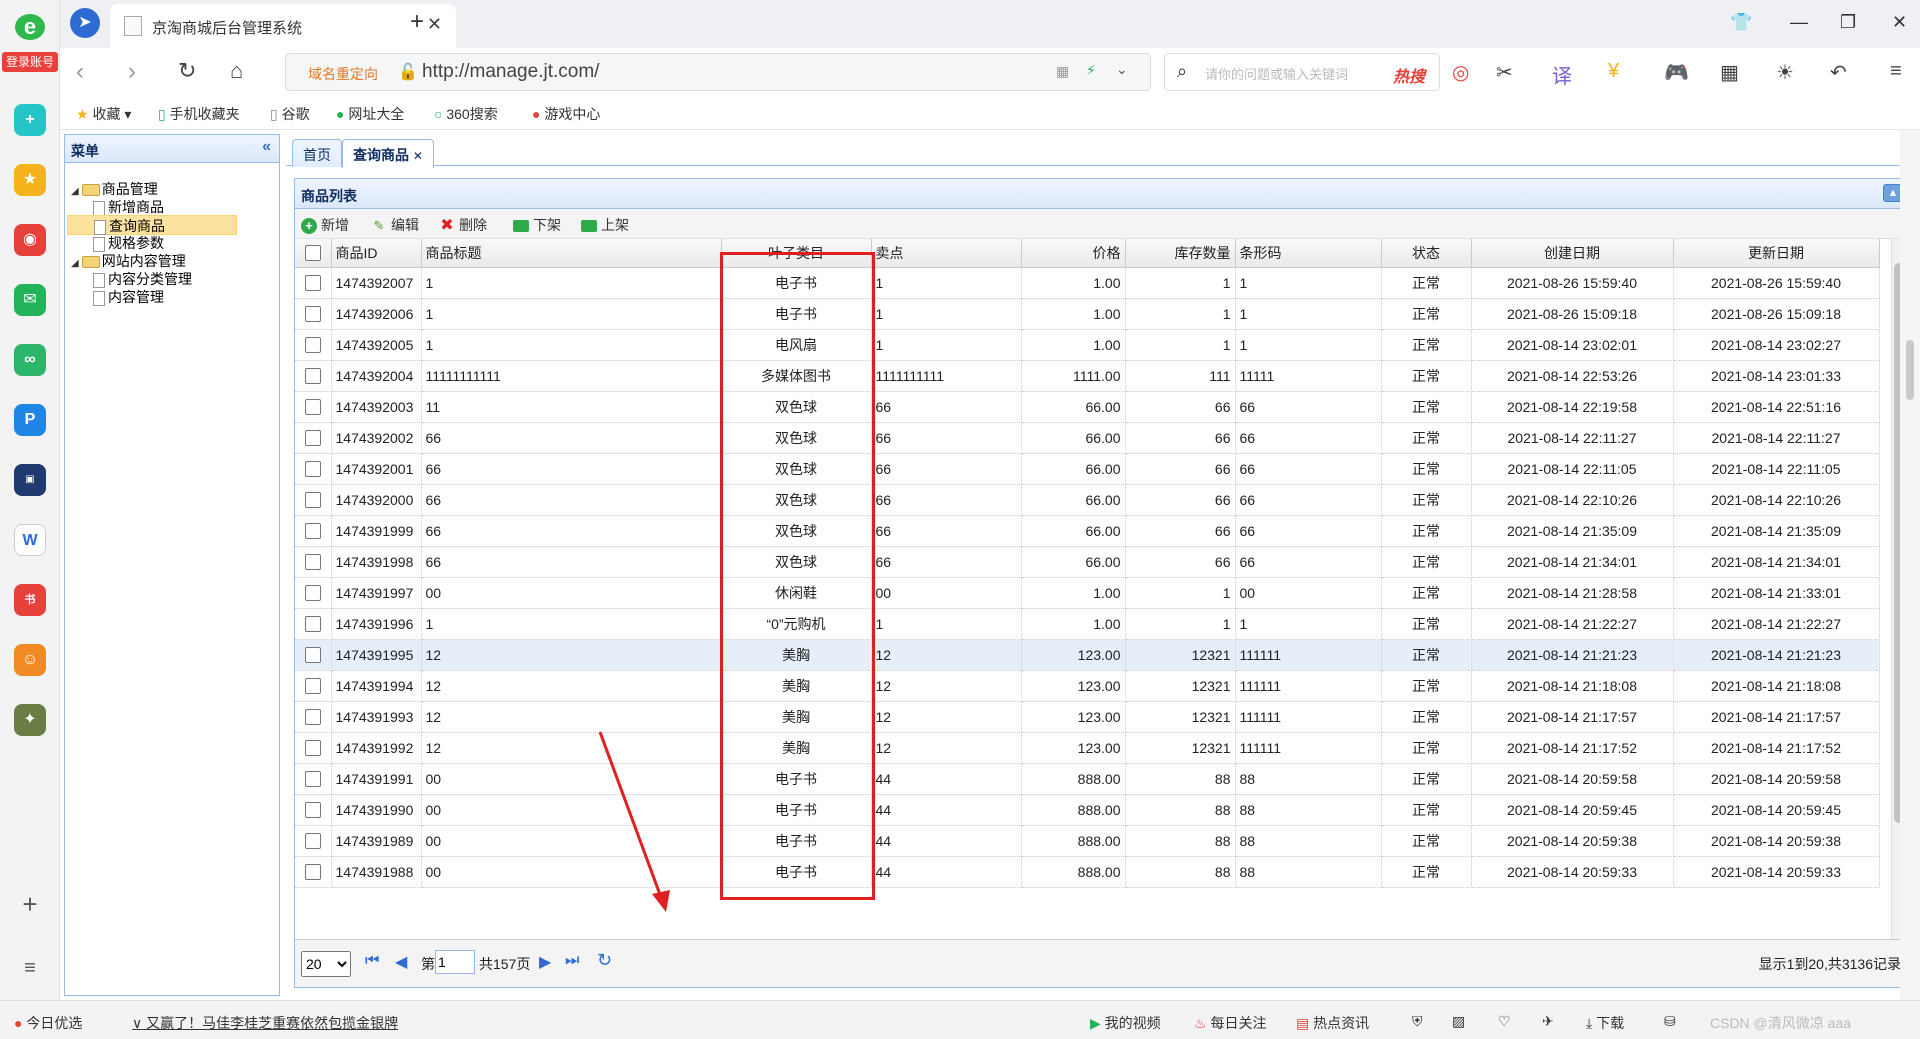 This screenshot has height=1039, width=1920. What do you see at coordinates (30, 600) in the screenshot?
I see `redbook-icon: 书` at bounding box center [30, 600].